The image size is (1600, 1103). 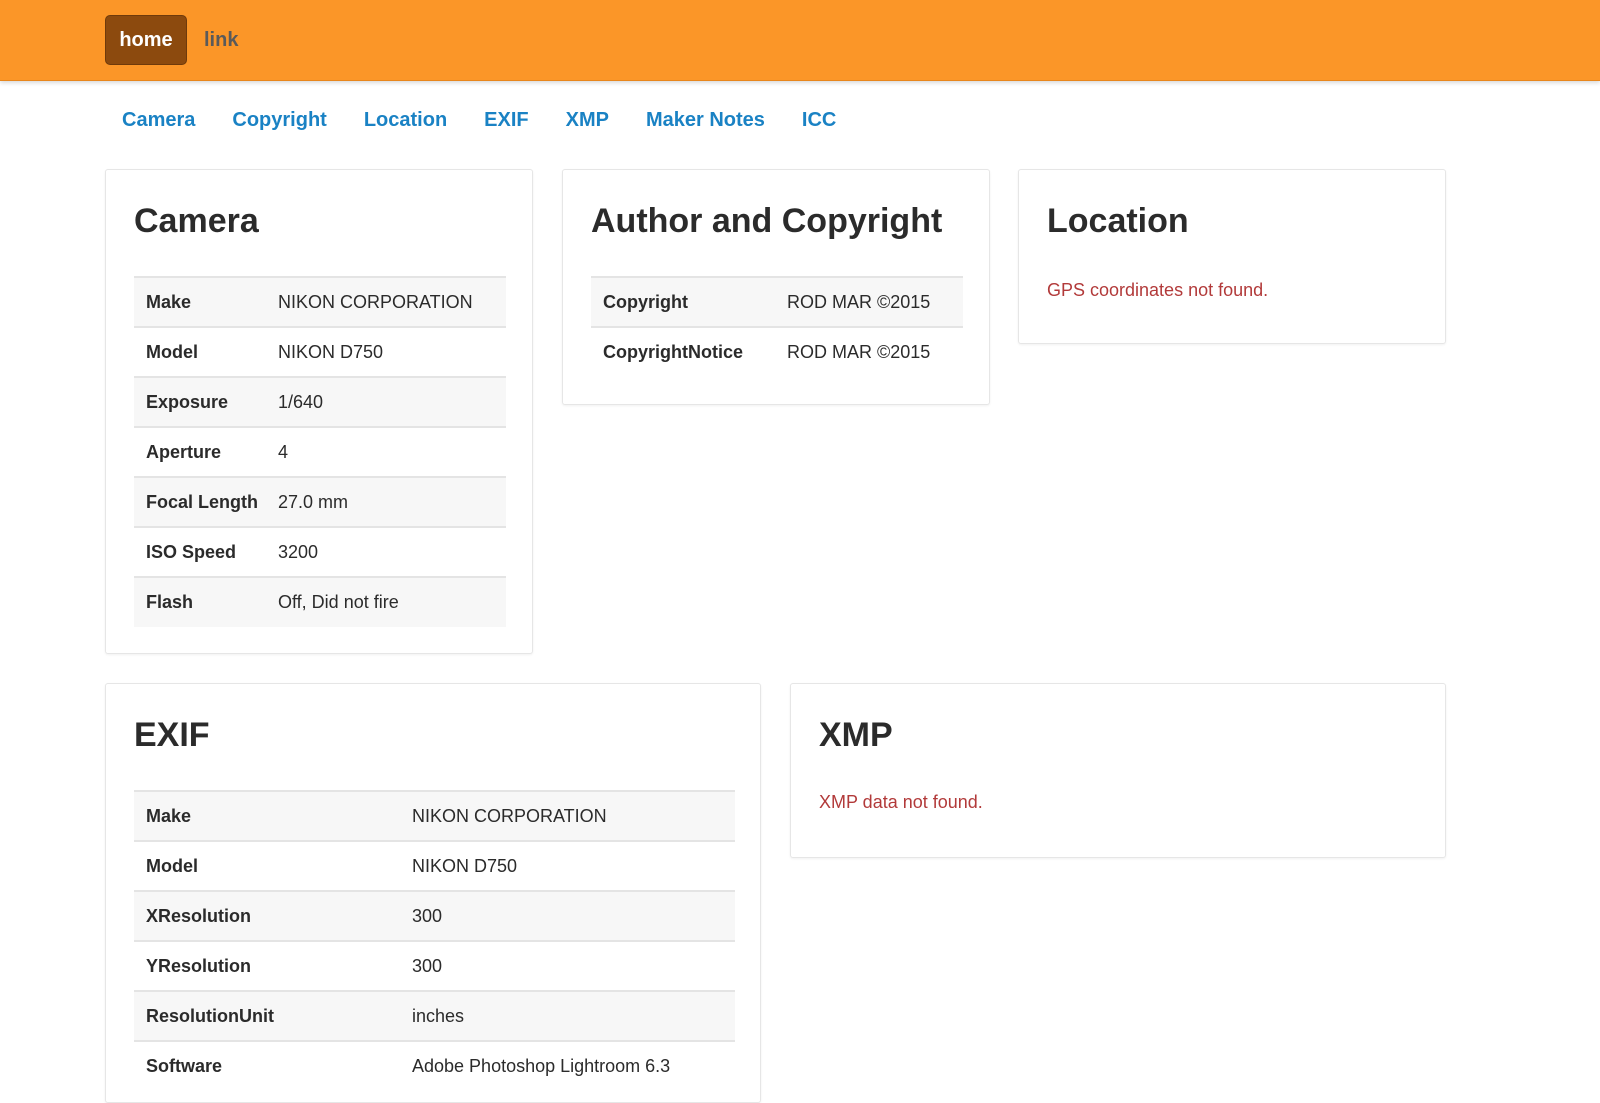 What do you see at coordinates (587, 120) in the screenshot?
I see `section-link-xmp: XMP` at bounding box center [587, 120].